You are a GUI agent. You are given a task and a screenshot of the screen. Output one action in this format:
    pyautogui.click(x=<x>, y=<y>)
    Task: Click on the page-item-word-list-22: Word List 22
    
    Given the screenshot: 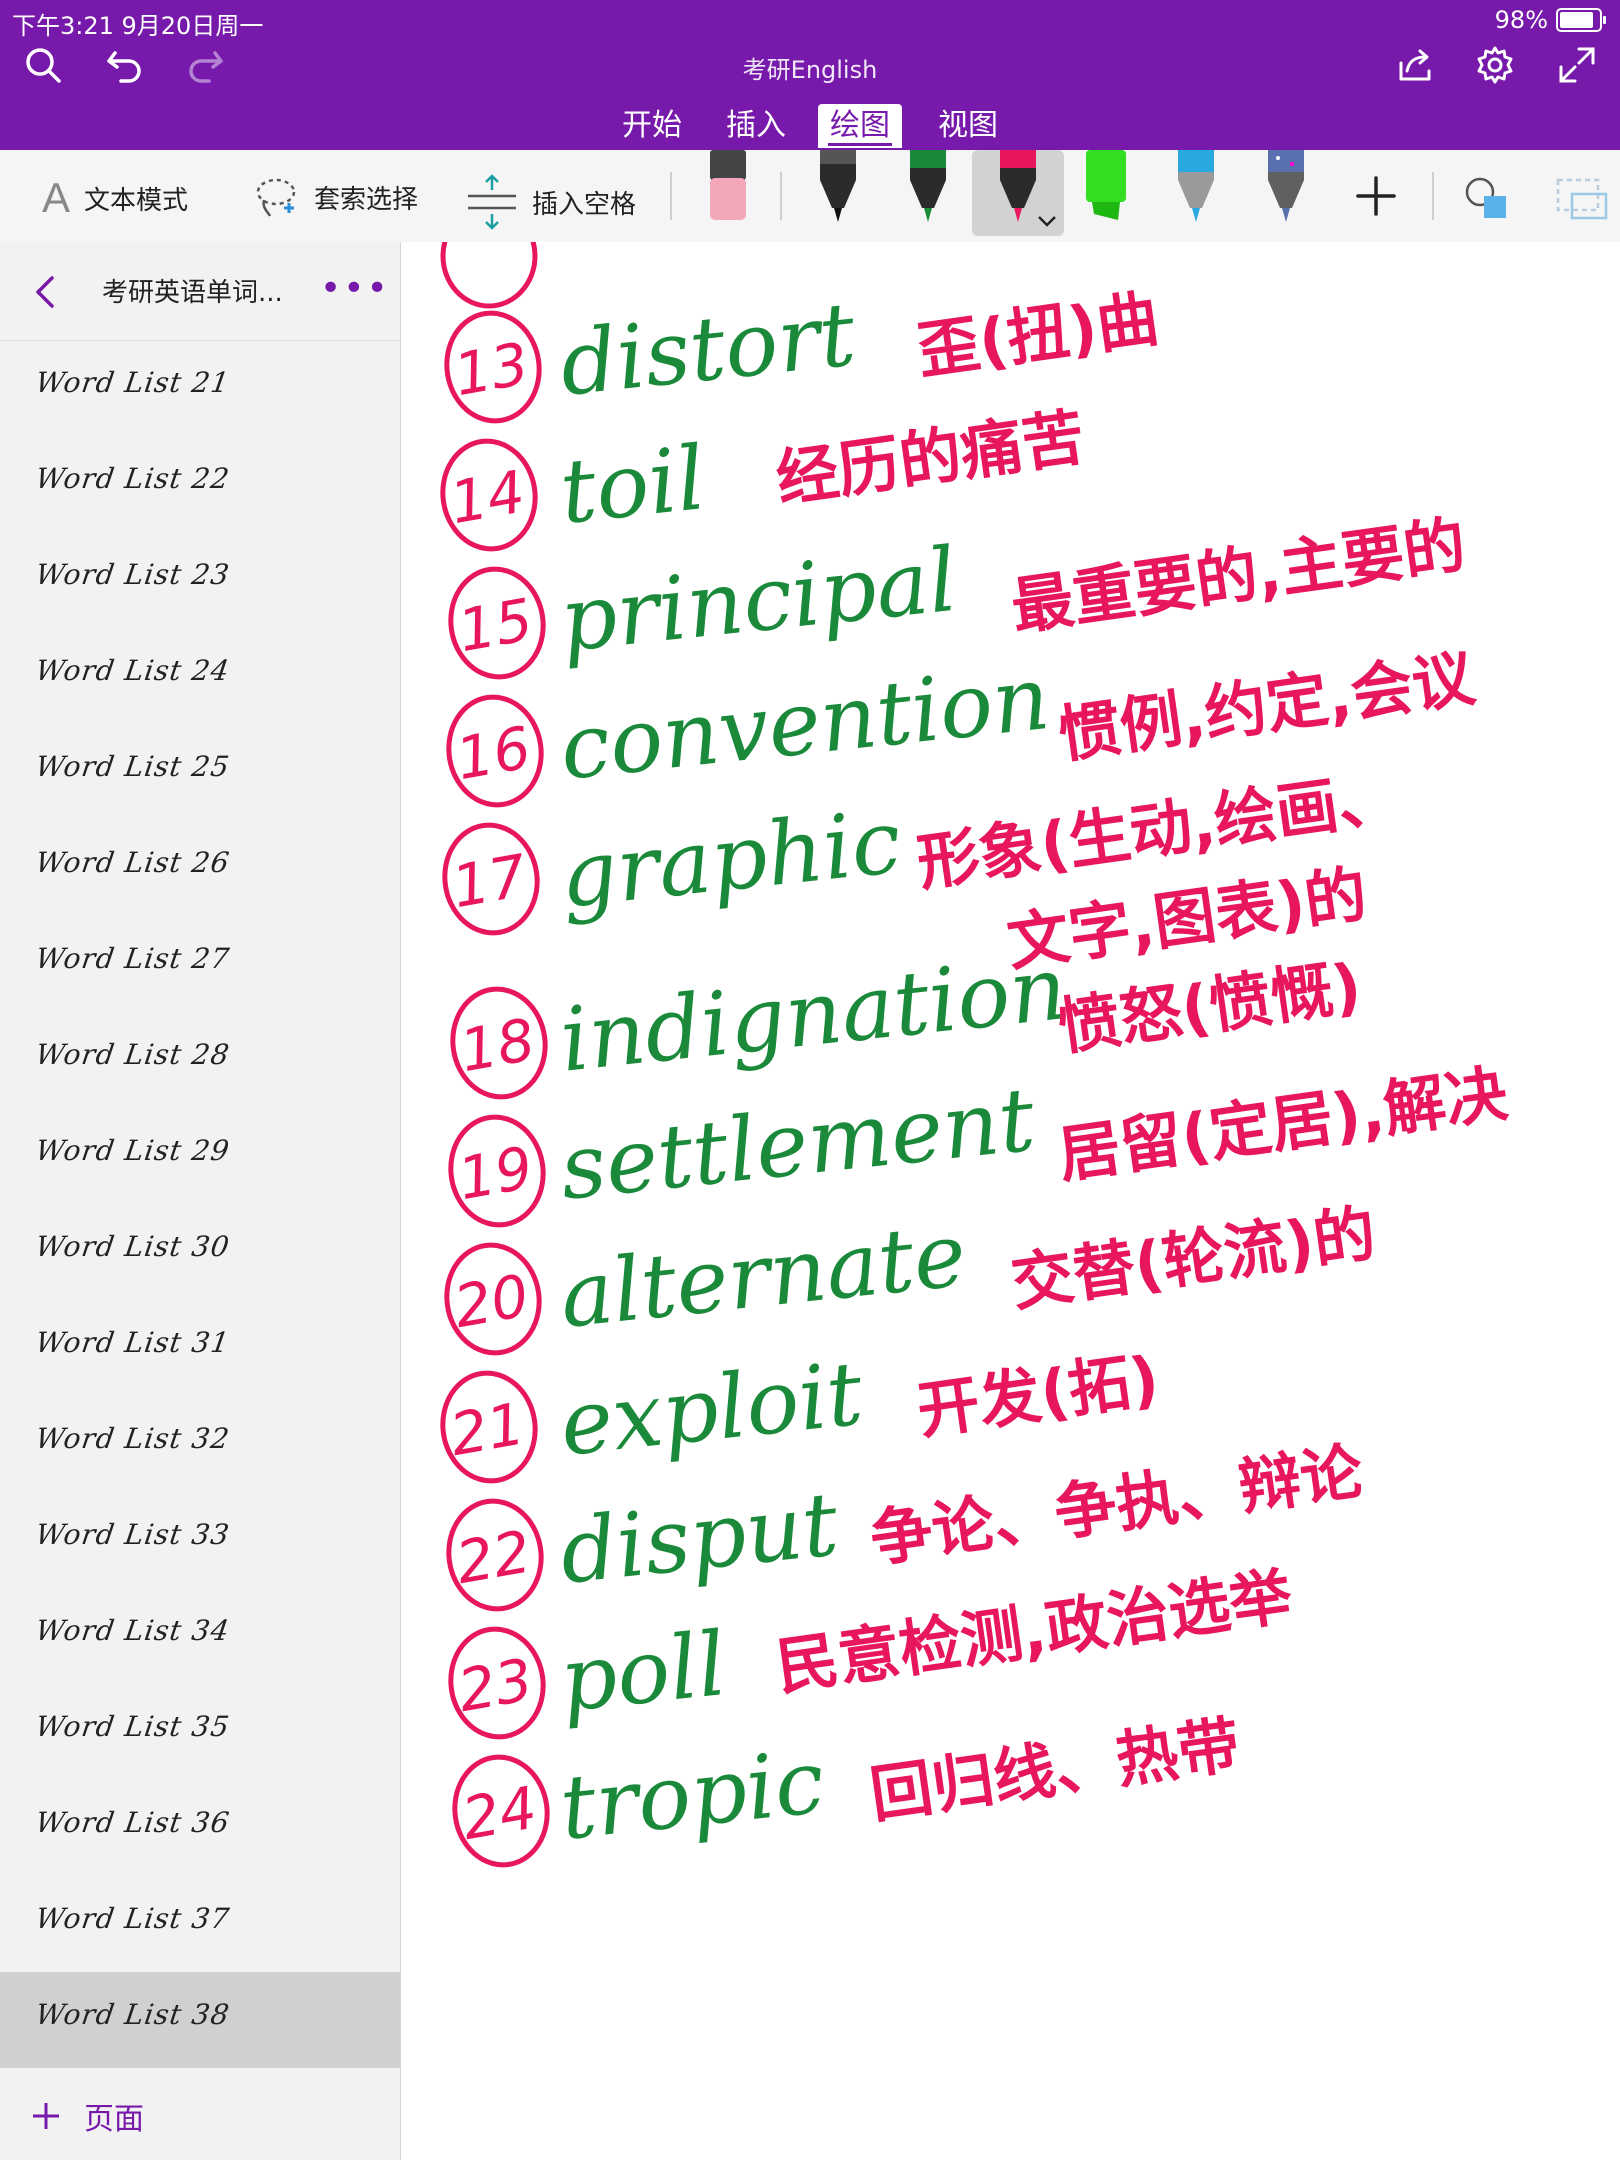 What is the action you would take?
    pyautogui.click(x=200, y=484)
    